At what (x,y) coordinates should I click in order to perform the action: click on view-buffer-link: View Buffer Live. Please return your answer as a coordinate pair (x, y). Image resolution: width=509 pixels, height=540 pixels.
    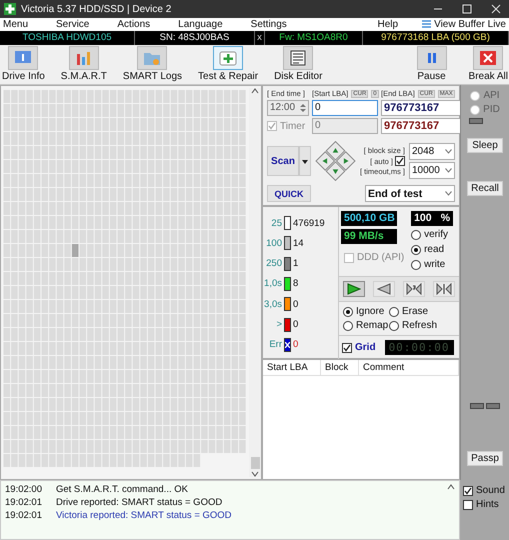
    Looking at the image, I should click on (470, 24).